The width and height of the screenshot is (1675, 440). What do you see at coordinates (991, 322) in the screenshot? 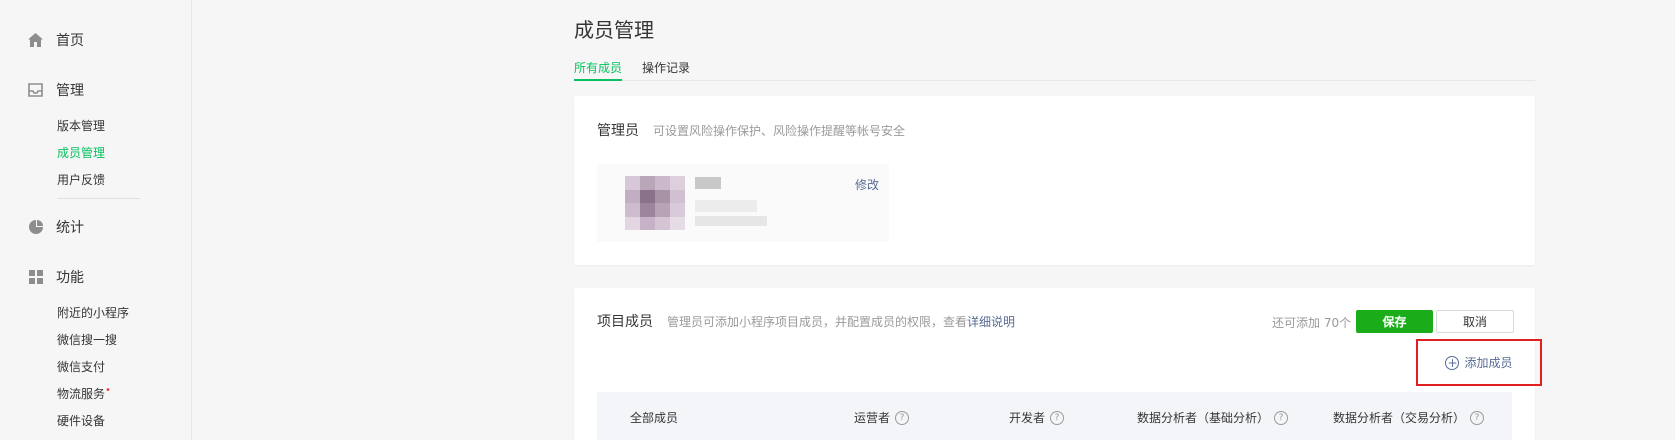
I see `details-link: 详细说明` at bounding box center [991, 322].